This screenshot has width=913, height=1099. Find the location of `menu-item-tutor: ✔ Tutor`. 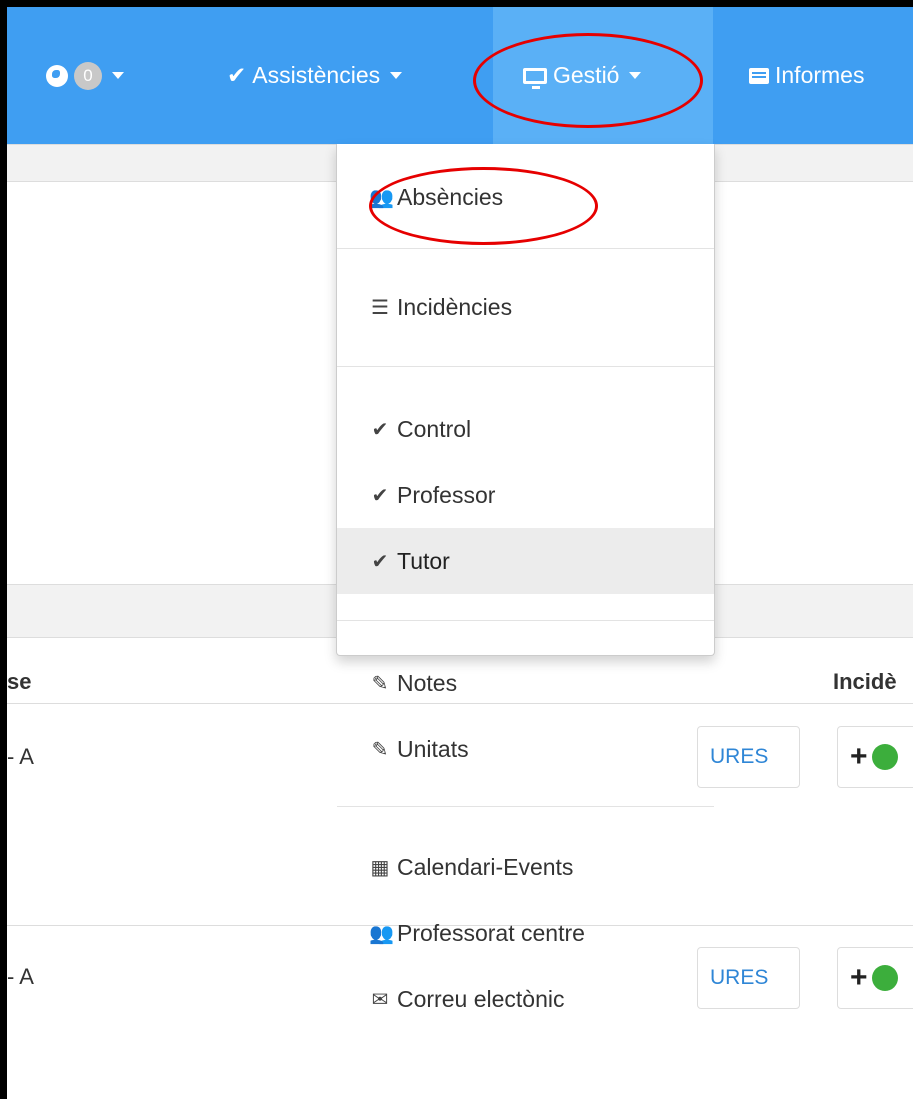

menu-item-tutor: ✔ Tutor is located at coordinates (525, 561).